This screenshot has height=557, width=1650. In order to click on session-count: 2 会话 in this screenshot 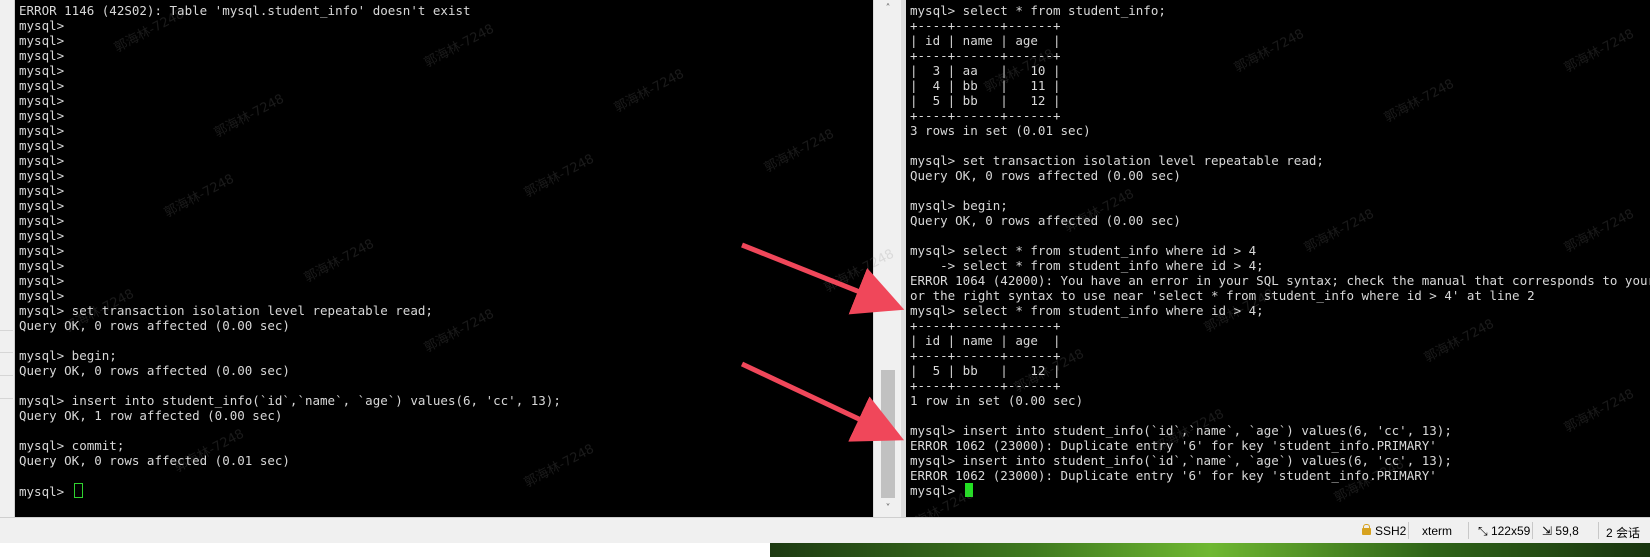, I will do `click(1623, 533)`.